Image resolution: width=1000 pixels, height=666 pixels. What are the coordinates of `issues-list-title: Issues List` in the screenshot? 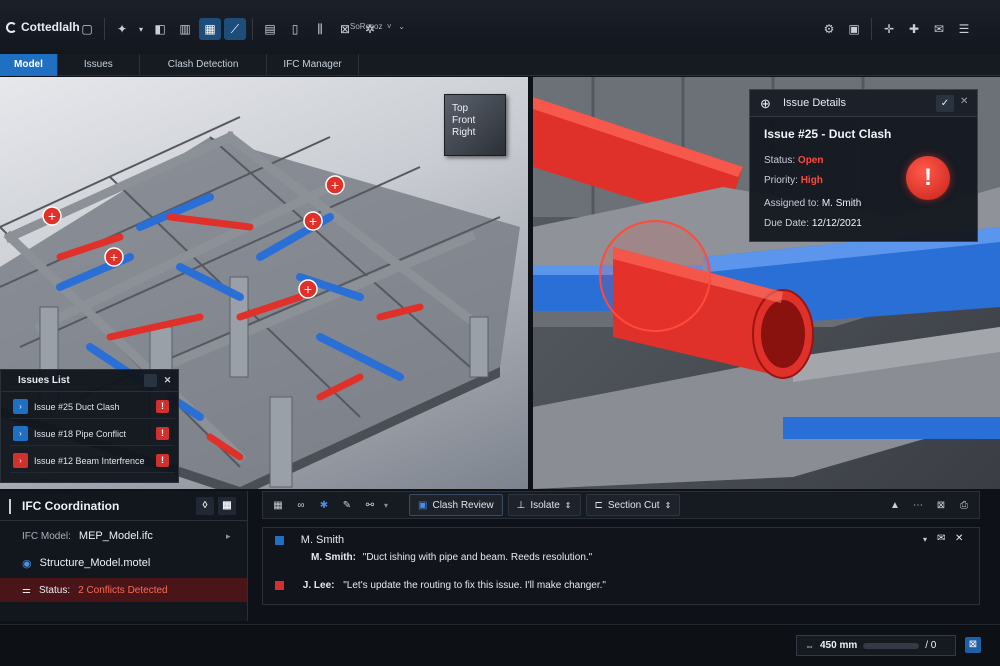 It's located at (44, 380).